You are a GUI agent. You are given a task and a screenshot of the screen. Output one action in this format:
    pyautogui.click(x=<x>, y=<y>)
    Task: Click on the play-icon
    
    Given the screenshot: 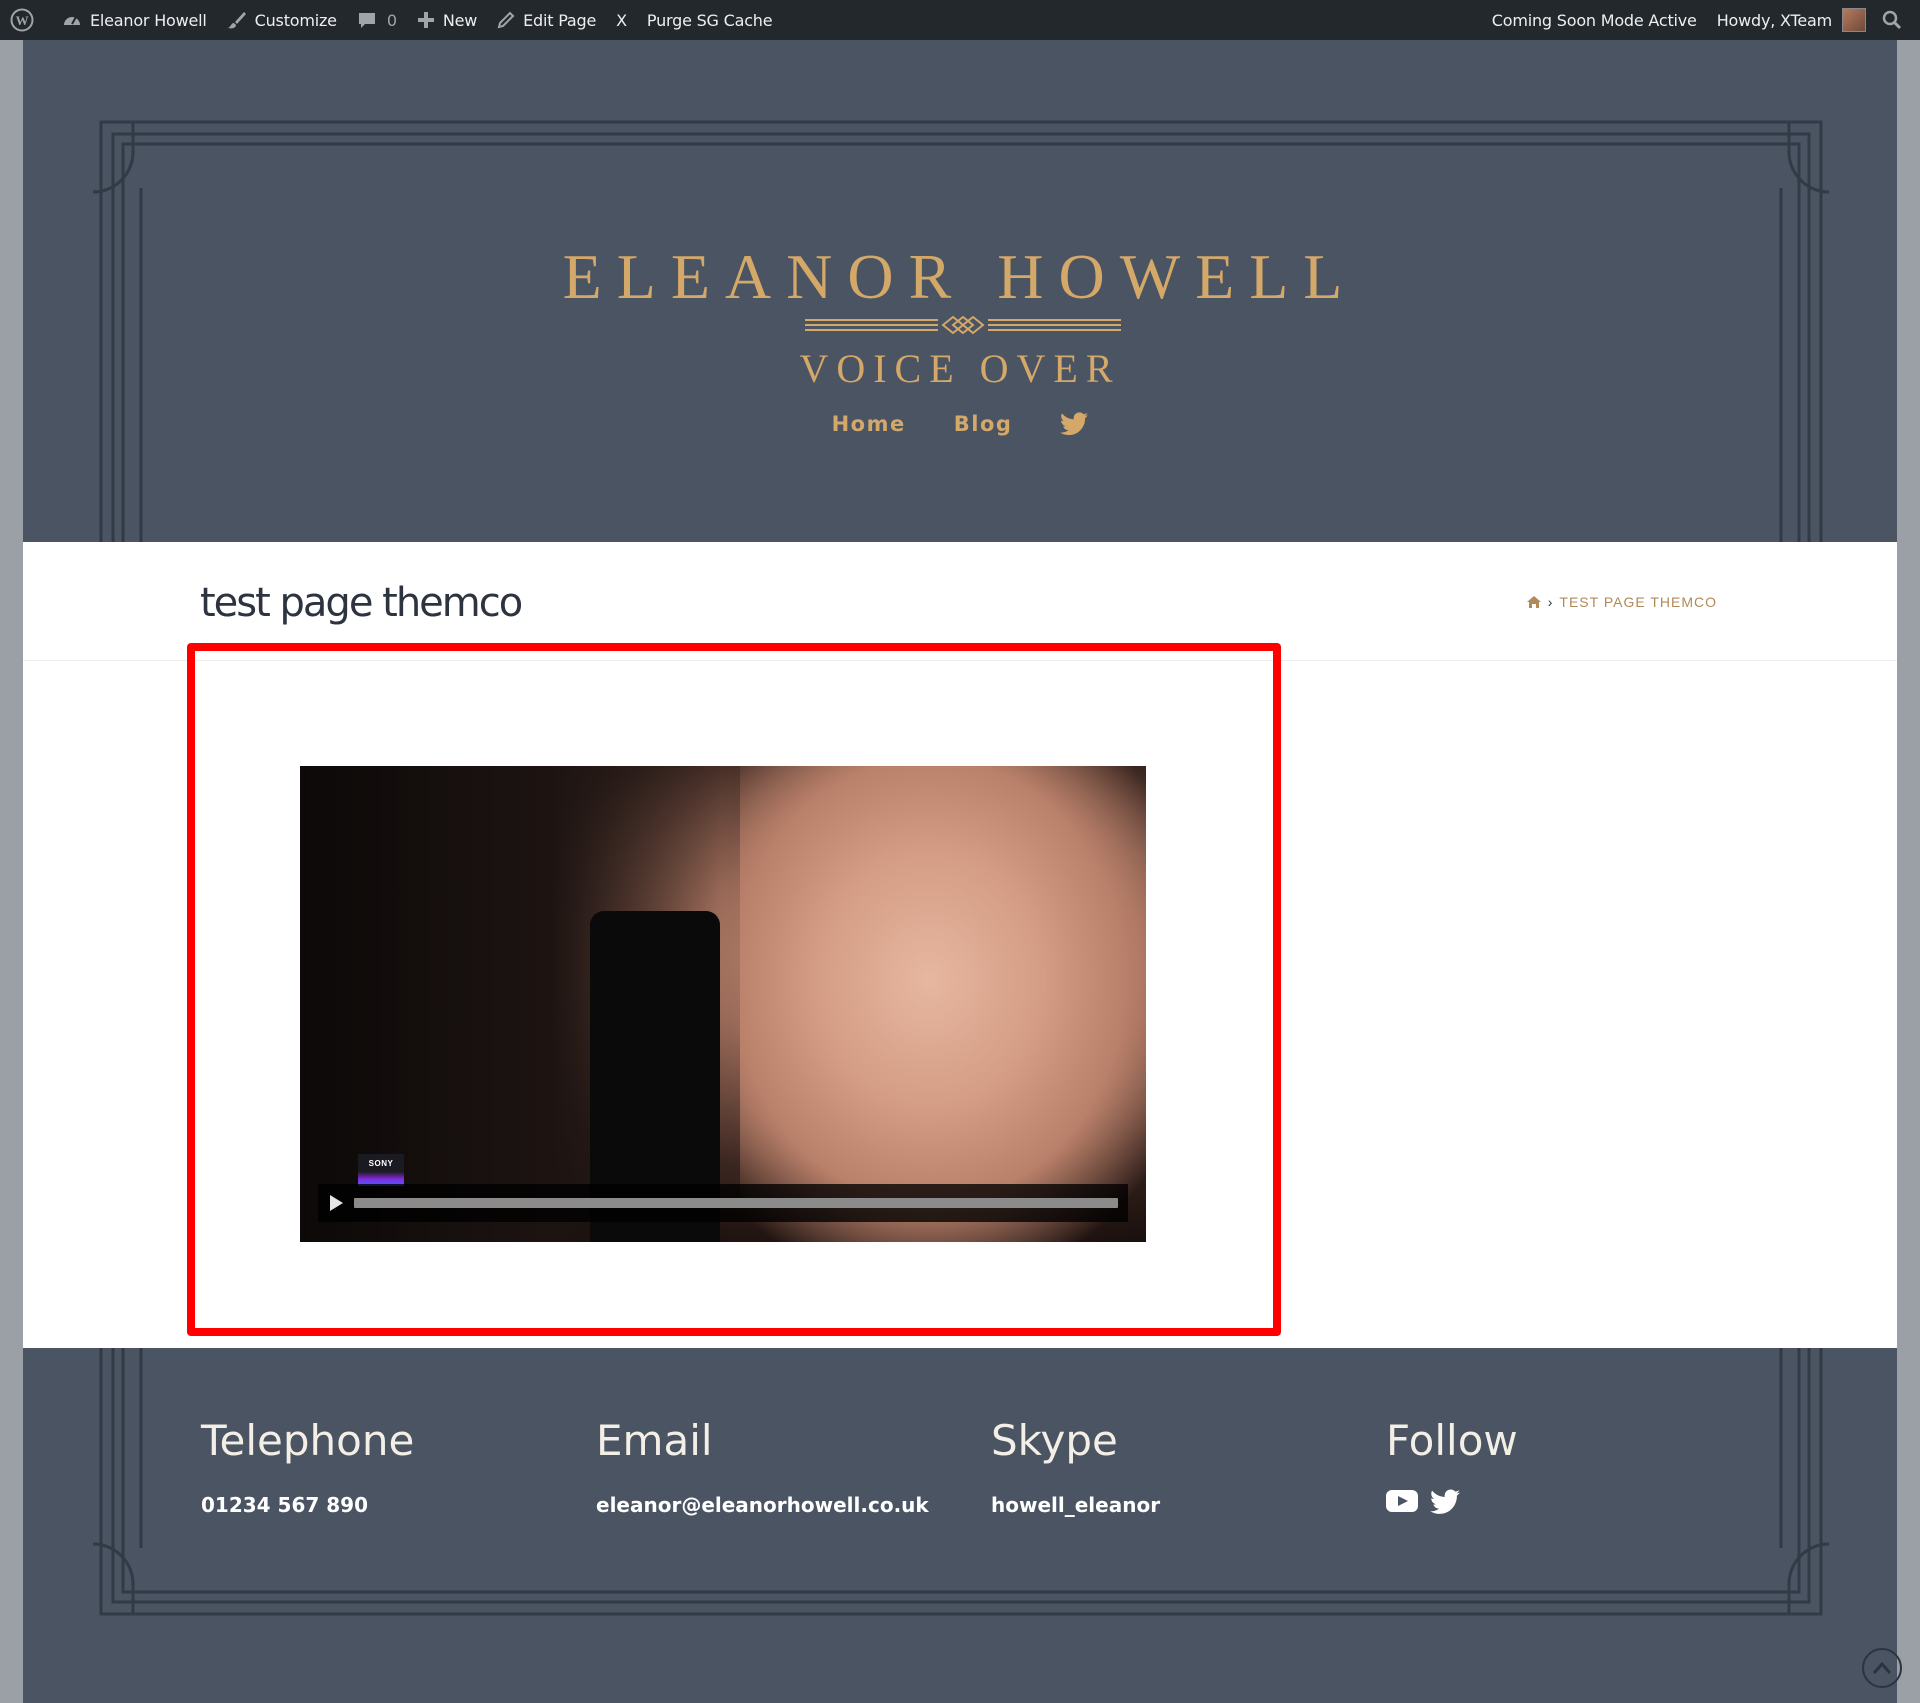 What is the action you would take?
    pyautogui.click(x=336, y=1203)
    